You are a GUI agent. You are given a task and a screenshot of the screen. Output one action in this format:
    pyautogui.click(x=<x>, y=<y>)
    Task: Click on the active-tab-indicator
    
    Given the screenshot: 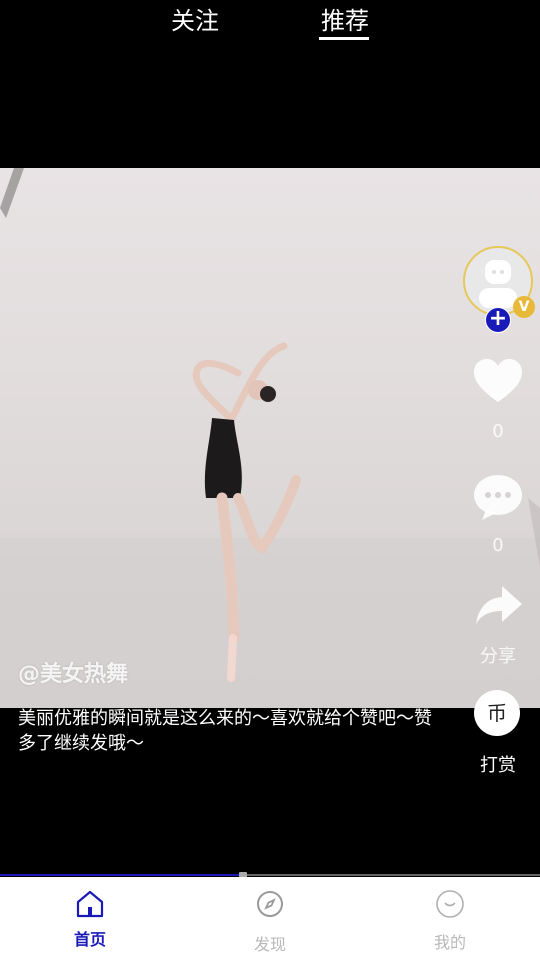 What is the action you would take?
    pyautogui.click(x=344, y=38)
    